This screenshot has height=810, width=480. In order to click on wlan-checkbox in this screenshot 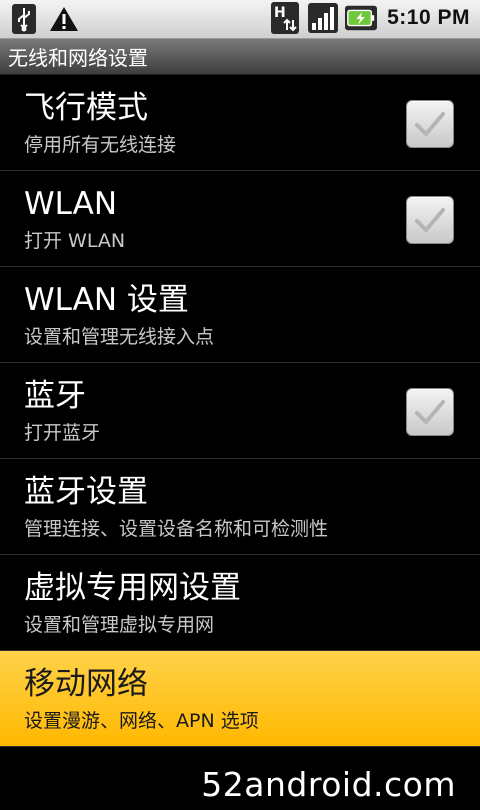, I will do `click(430, 220)`.